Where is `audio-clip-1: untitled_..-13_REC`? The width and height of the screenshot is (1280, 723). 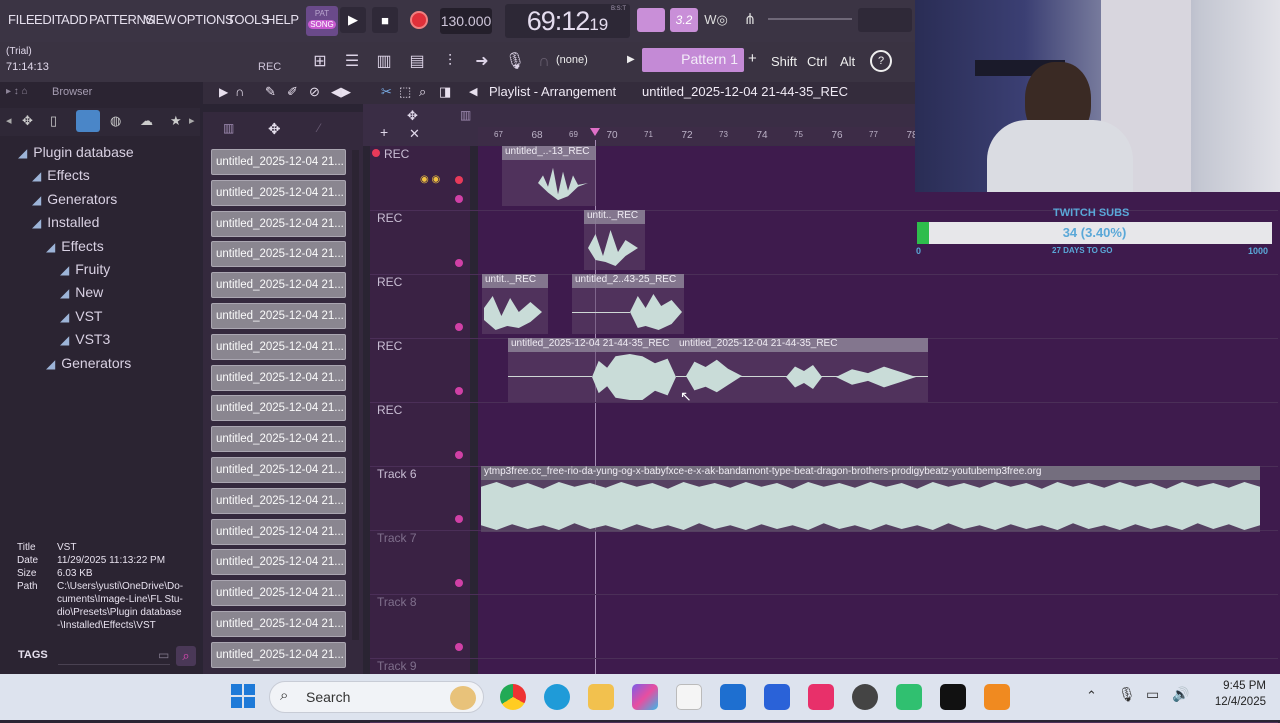
audio-clip-1: untitled_..-13_REC is located at coordinates (549, 176).